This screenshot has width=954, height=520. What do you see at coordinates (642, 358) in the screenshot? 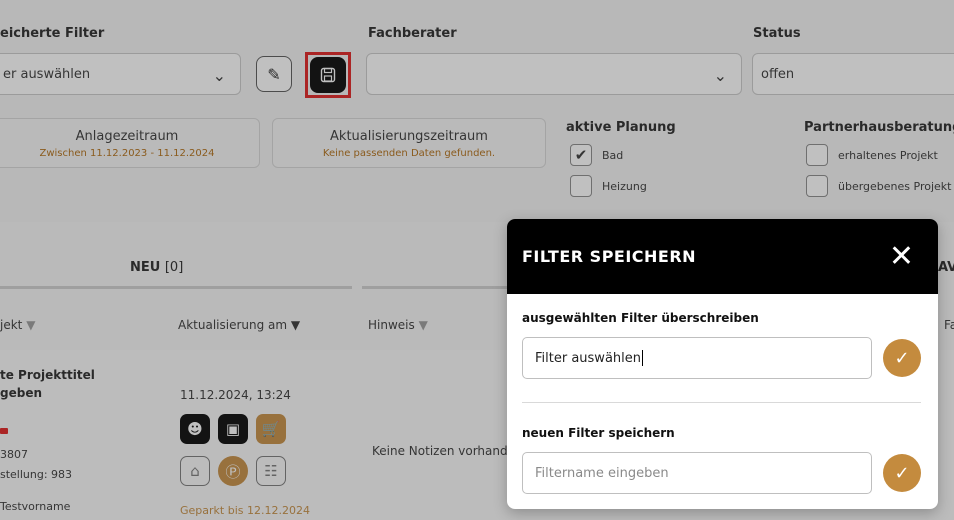
I see `text-cursor` at bounding box center [642, 358].